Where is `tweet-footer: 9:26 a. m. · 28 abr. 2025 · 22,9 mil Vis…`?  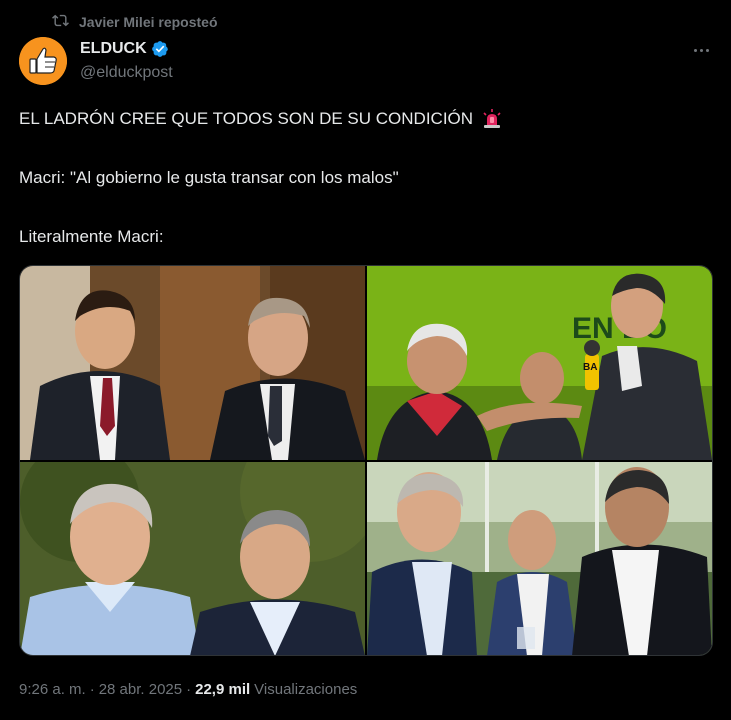 tweet-footer: 9:26 a. m. · 28 abr. 2025 · 22,9 mil Vis… is located at coordinates (188, 689).